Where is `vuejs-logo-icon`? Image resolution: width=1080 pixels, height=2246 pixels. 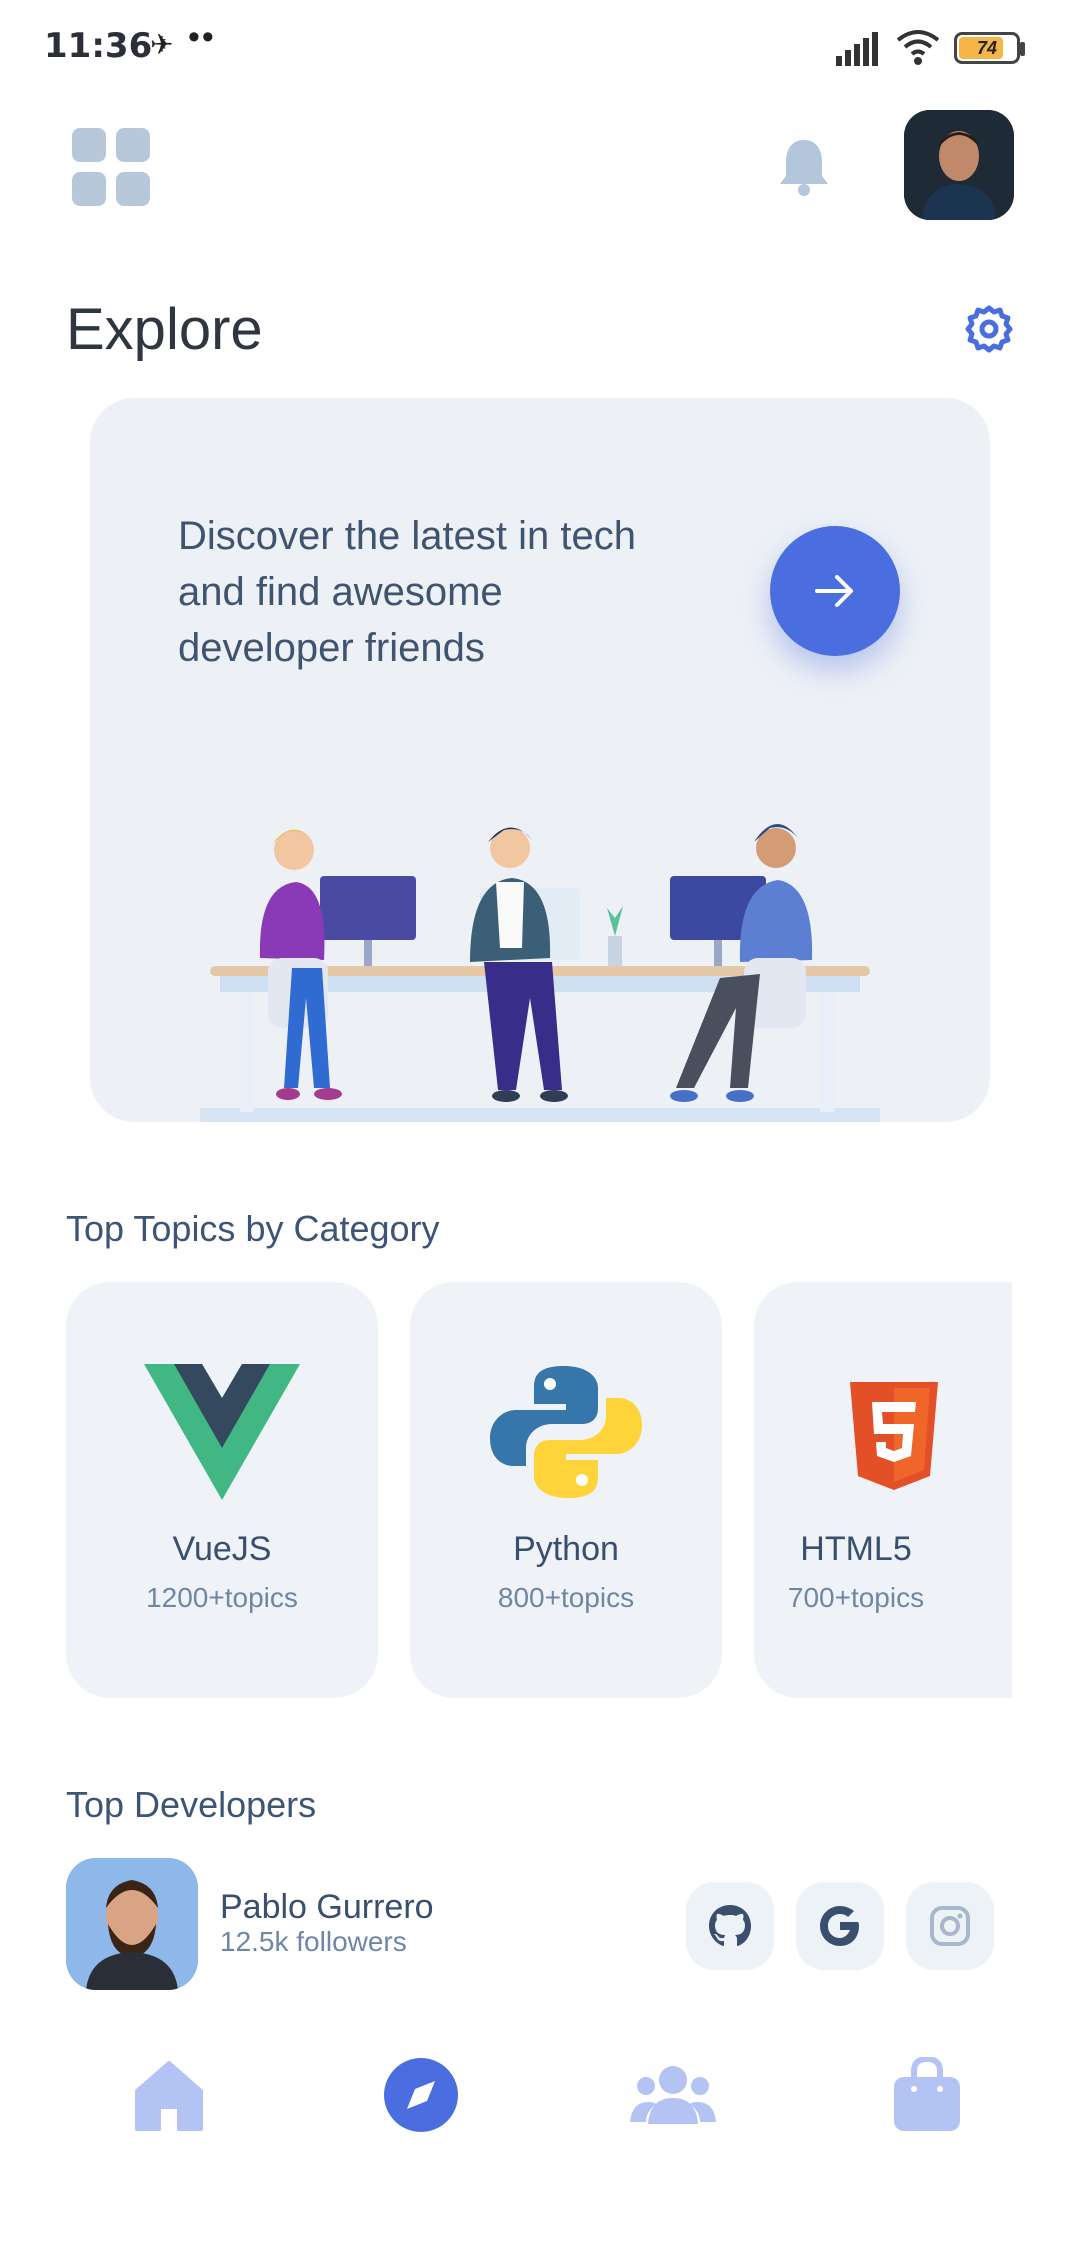
vuejs-logo-icon is located at coordinates (222, 1432).